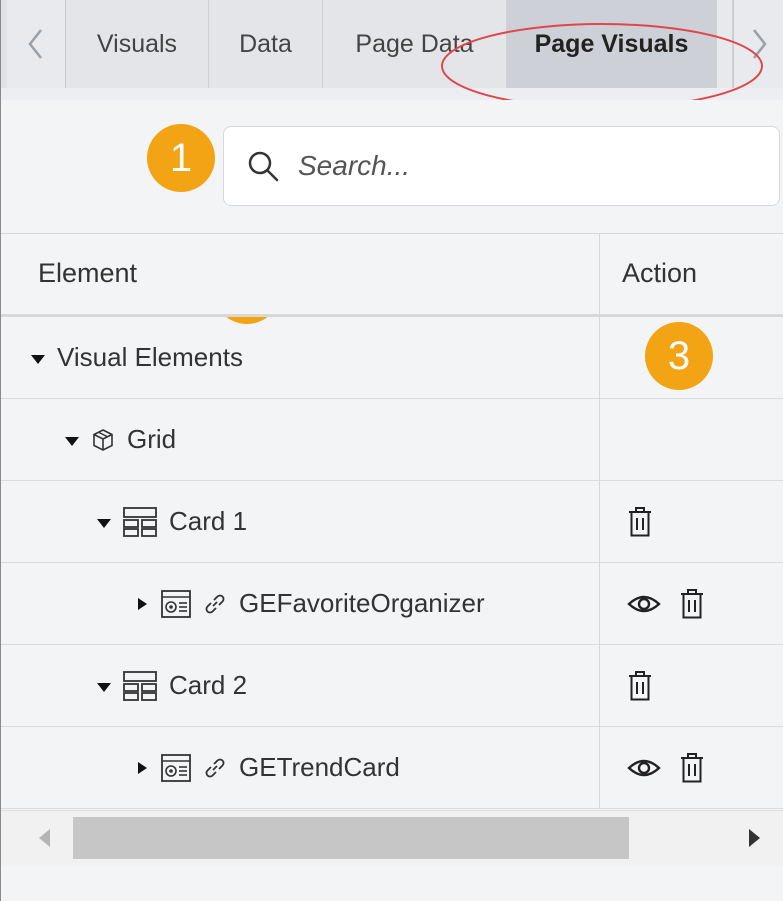 The image size is (783, 901). What do you see at coordinates (392, 440) in the screenshot?
I see `tree-row-grid: Grid` at bounding box center [392, 440].